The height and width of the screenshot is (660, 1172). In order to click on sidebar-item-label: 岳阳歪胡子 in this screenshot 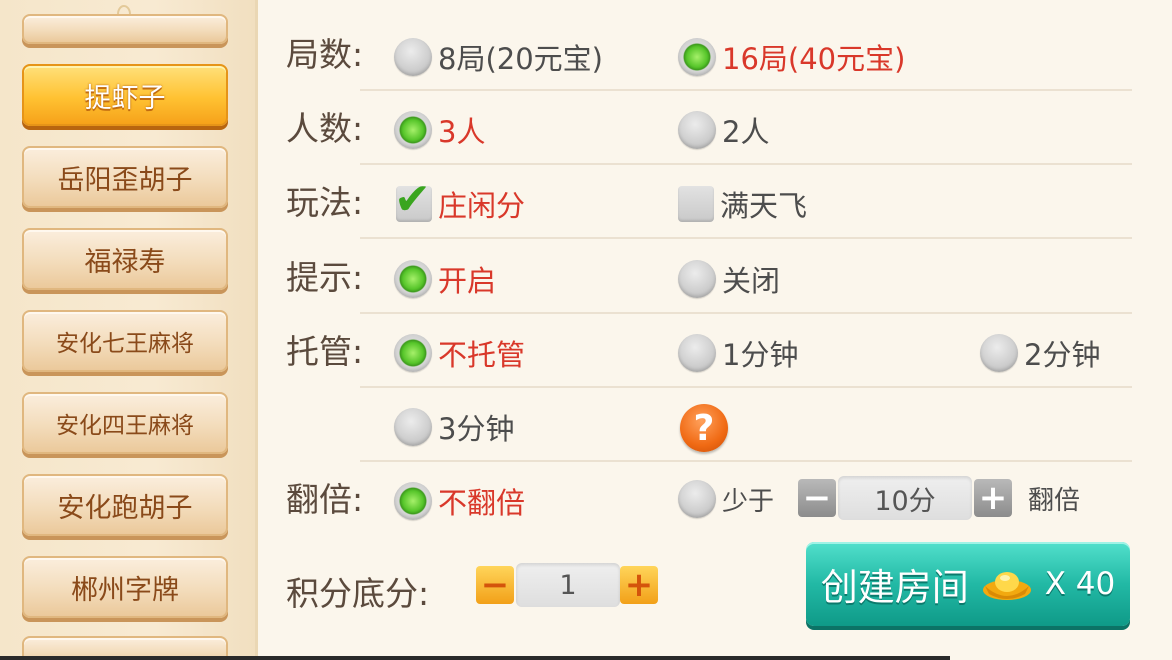, I will do `click(125, 180)`.